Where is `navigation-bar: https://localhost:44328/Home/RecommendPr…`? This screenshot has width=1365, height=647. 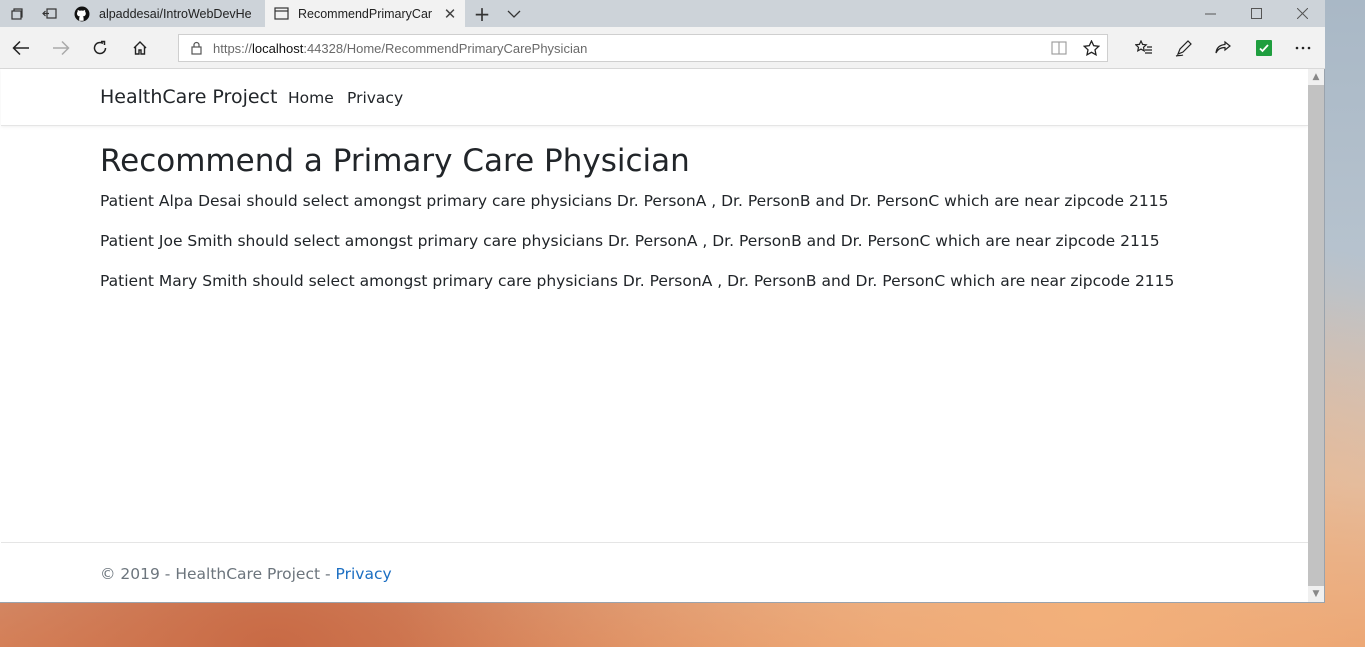 navigation-bar: https://localhost:44328/Home/RecommendPr… is located at coordinates (662, 48).